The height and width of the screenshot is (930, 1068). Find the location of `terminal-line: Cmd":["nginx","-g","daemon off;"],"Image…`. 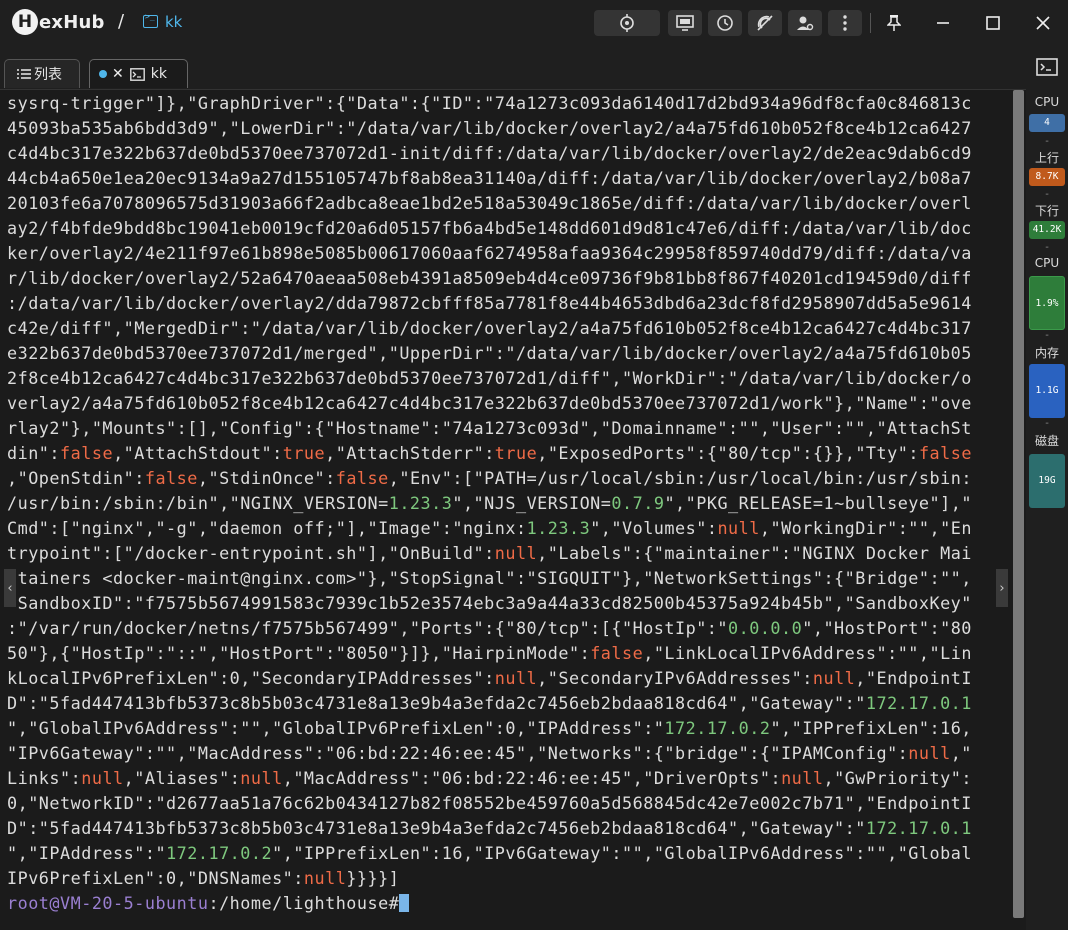

terminal-line: Cmd":["nginx","-g","daemon off;"],"Image… is located at coordinates (489, 528).